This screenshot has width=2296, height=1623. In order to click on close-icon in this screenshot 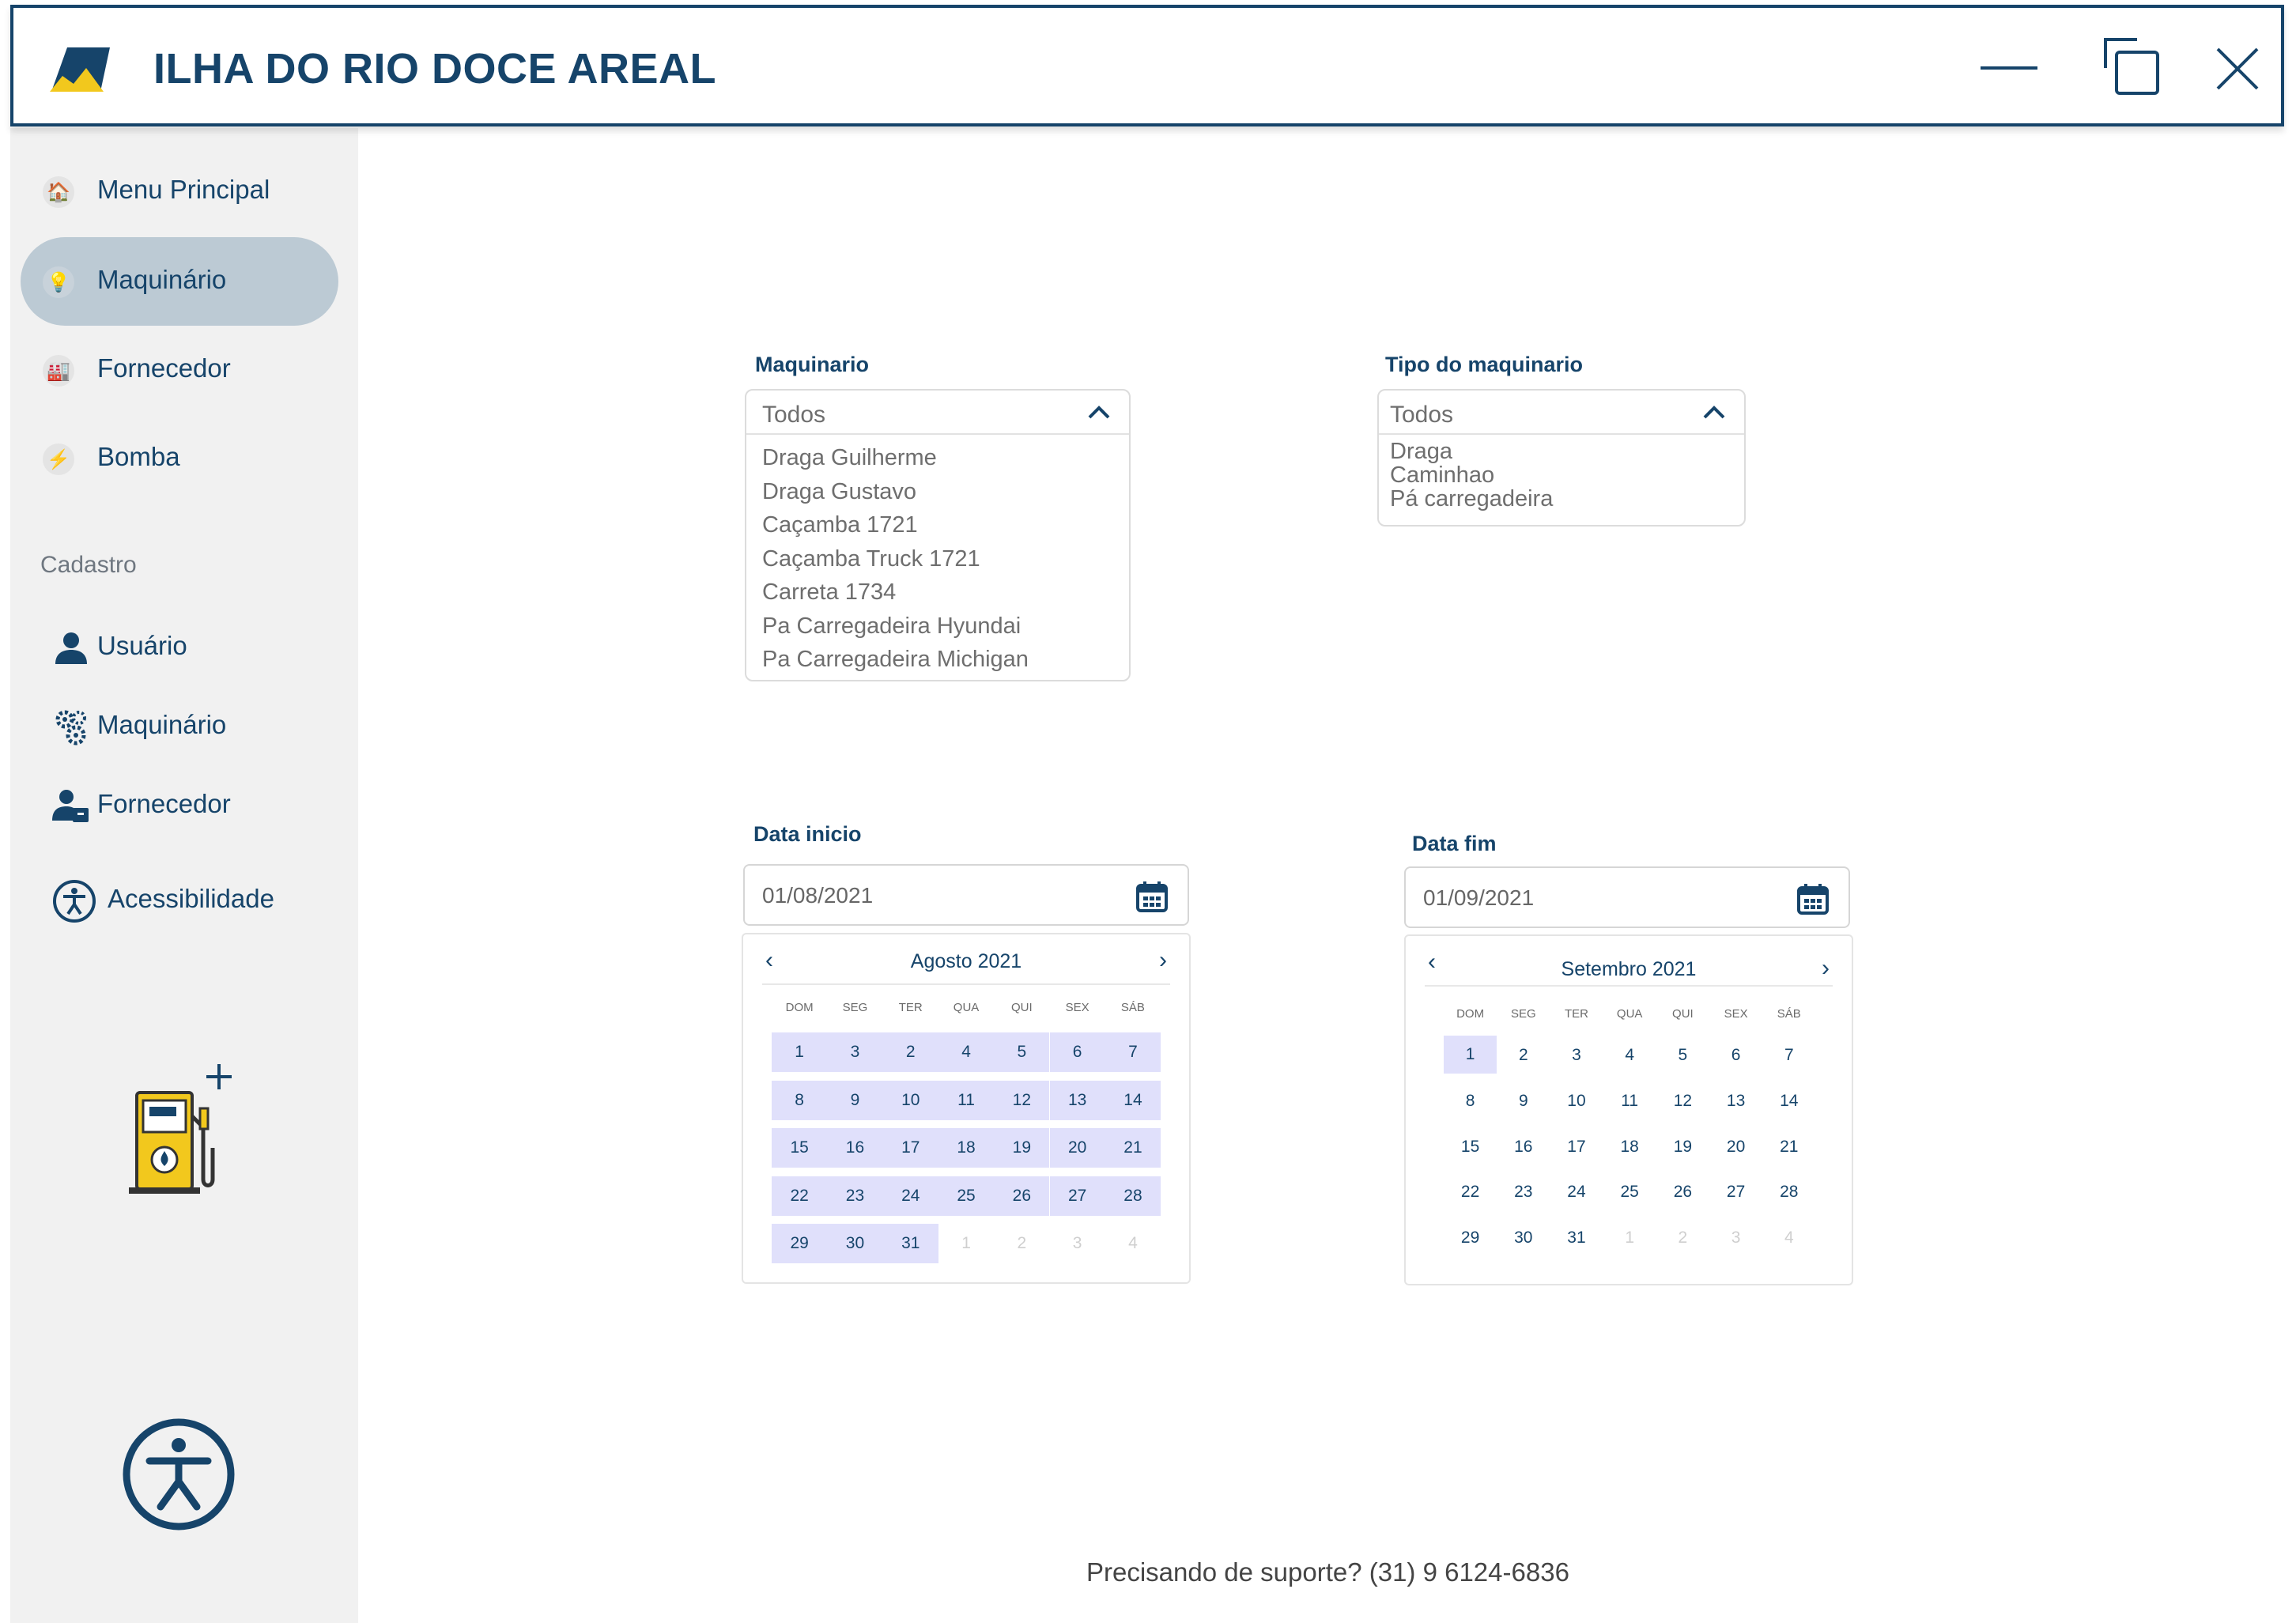, I will do `click(2239, 67)`.